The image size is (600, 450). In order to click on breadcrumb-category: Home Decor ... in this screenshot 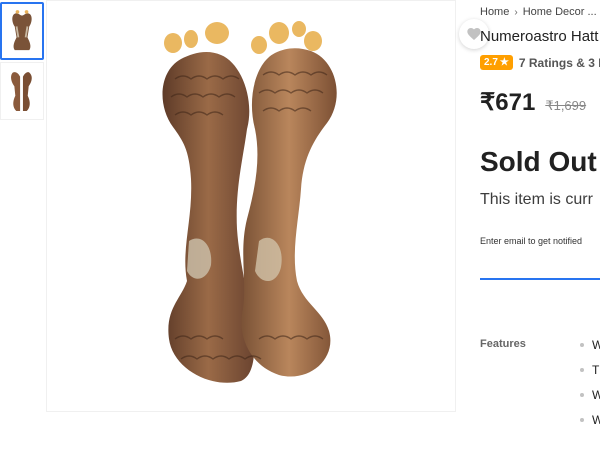, I will do `click(560, 12)`.